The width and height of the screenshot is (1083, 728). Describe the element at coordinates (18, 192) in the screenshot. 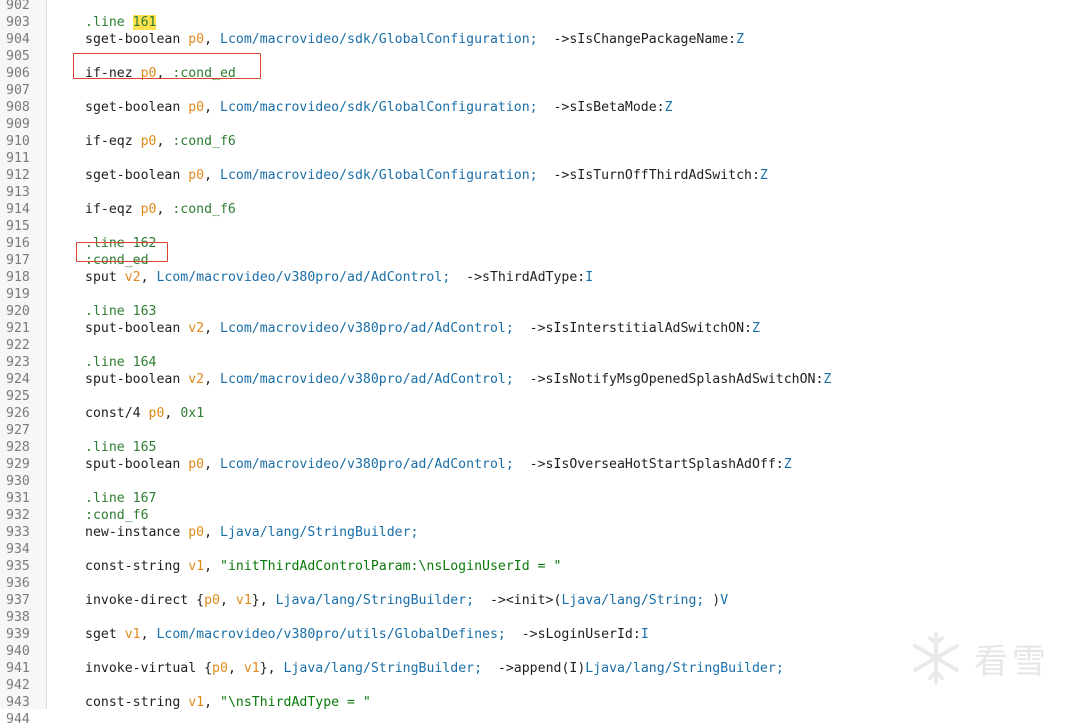

I see `line-number: 913` at that location.